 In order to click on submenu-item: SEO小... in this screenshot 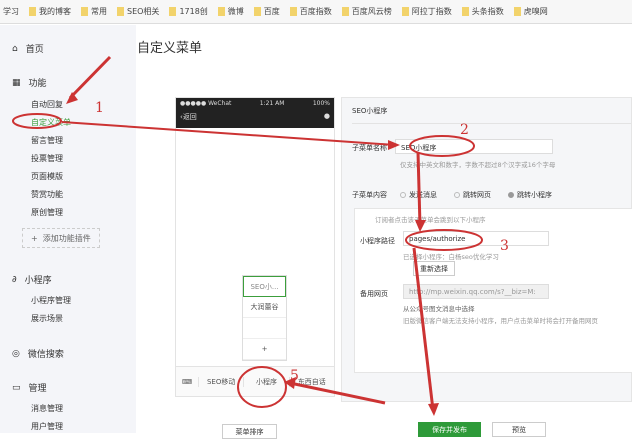, I will do `click(264, 286)`.